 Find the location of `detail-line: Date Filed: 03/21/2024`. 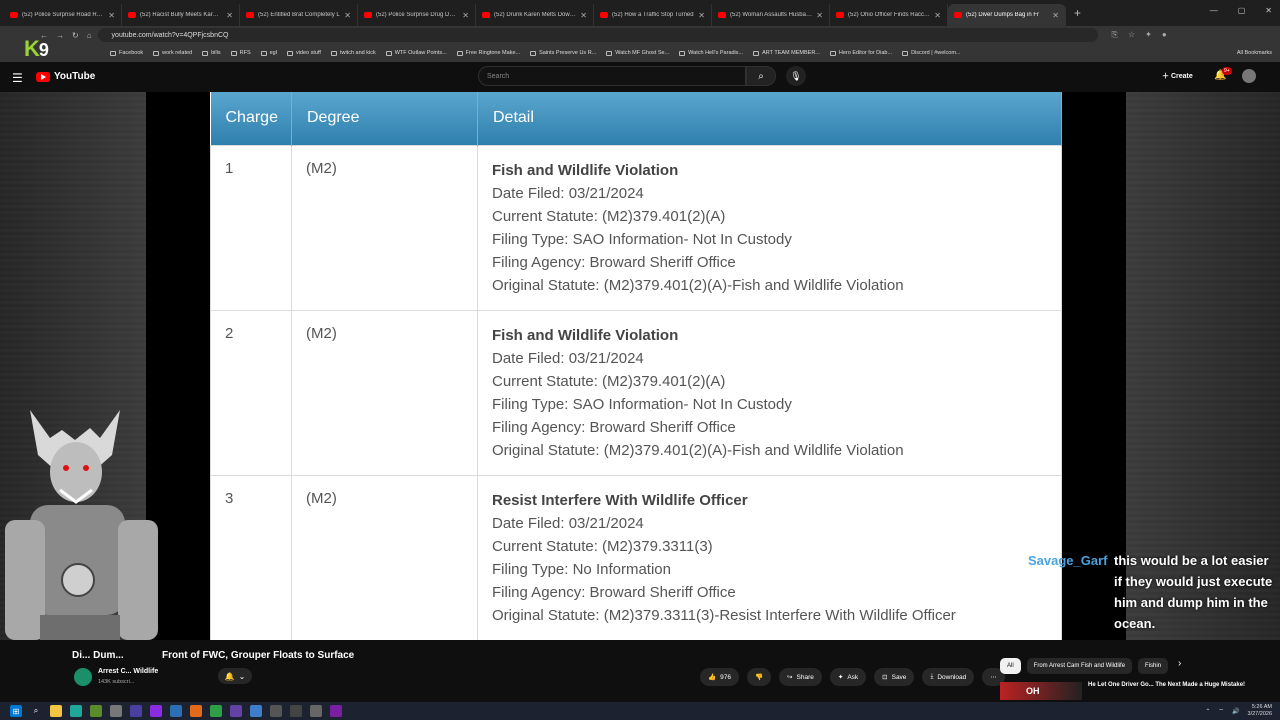

detail-line: Date Filed: 03/21/2024 is located at coordinates (568, 358).